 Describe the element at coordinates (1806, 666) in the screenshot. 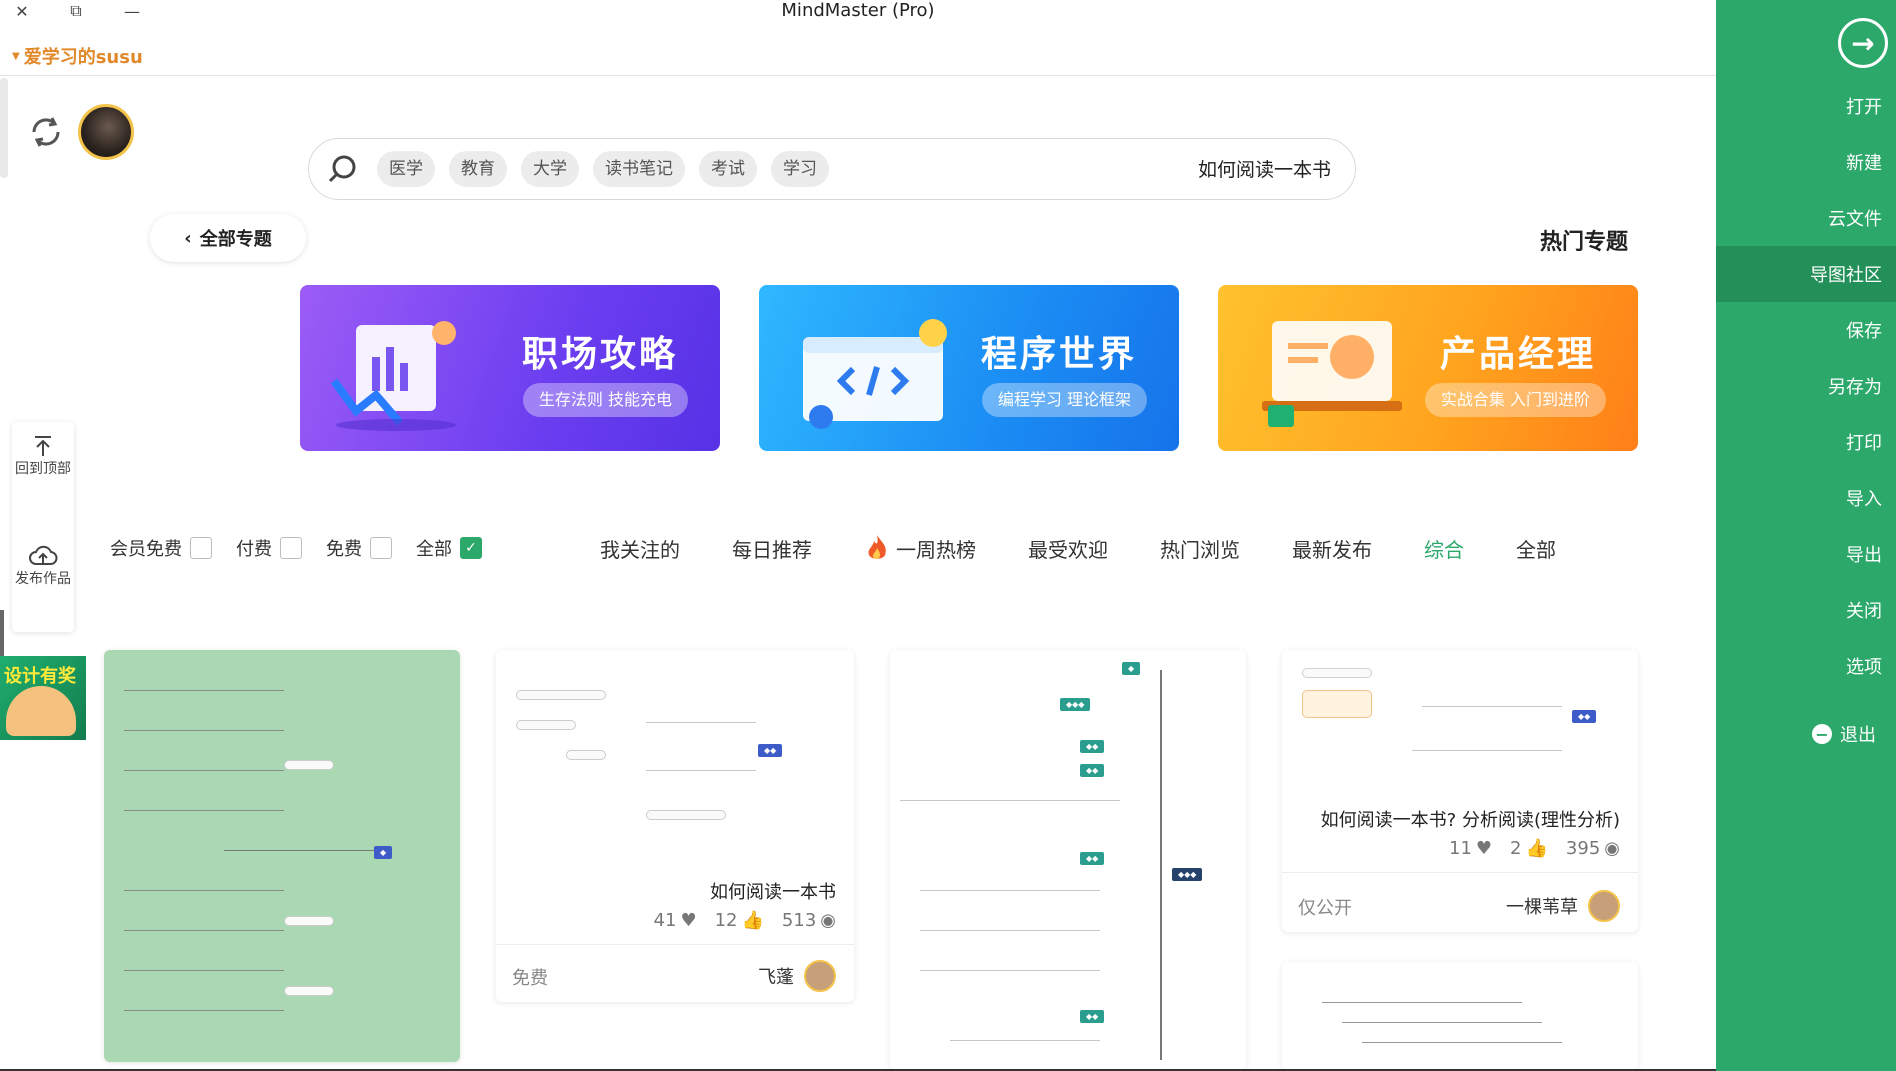

I see `sidebar-item-options: 选项` at that location.